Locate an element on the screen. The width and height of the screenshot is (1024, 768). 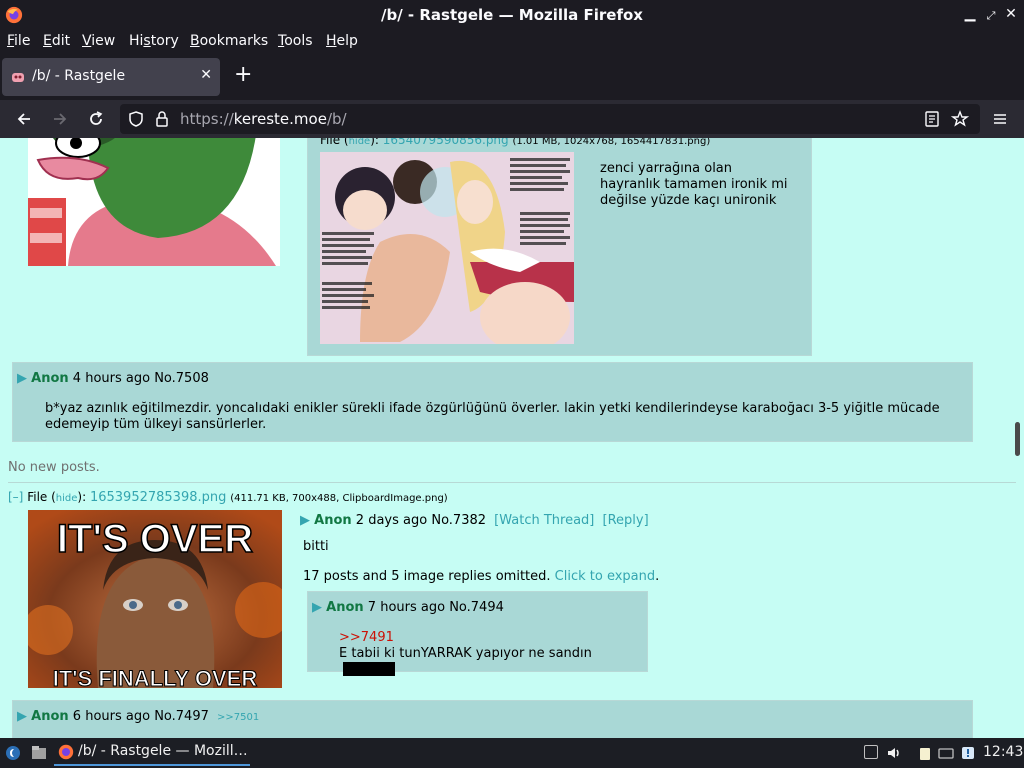
tab-close-icon: ✕ is located at coordinates (206, 75).